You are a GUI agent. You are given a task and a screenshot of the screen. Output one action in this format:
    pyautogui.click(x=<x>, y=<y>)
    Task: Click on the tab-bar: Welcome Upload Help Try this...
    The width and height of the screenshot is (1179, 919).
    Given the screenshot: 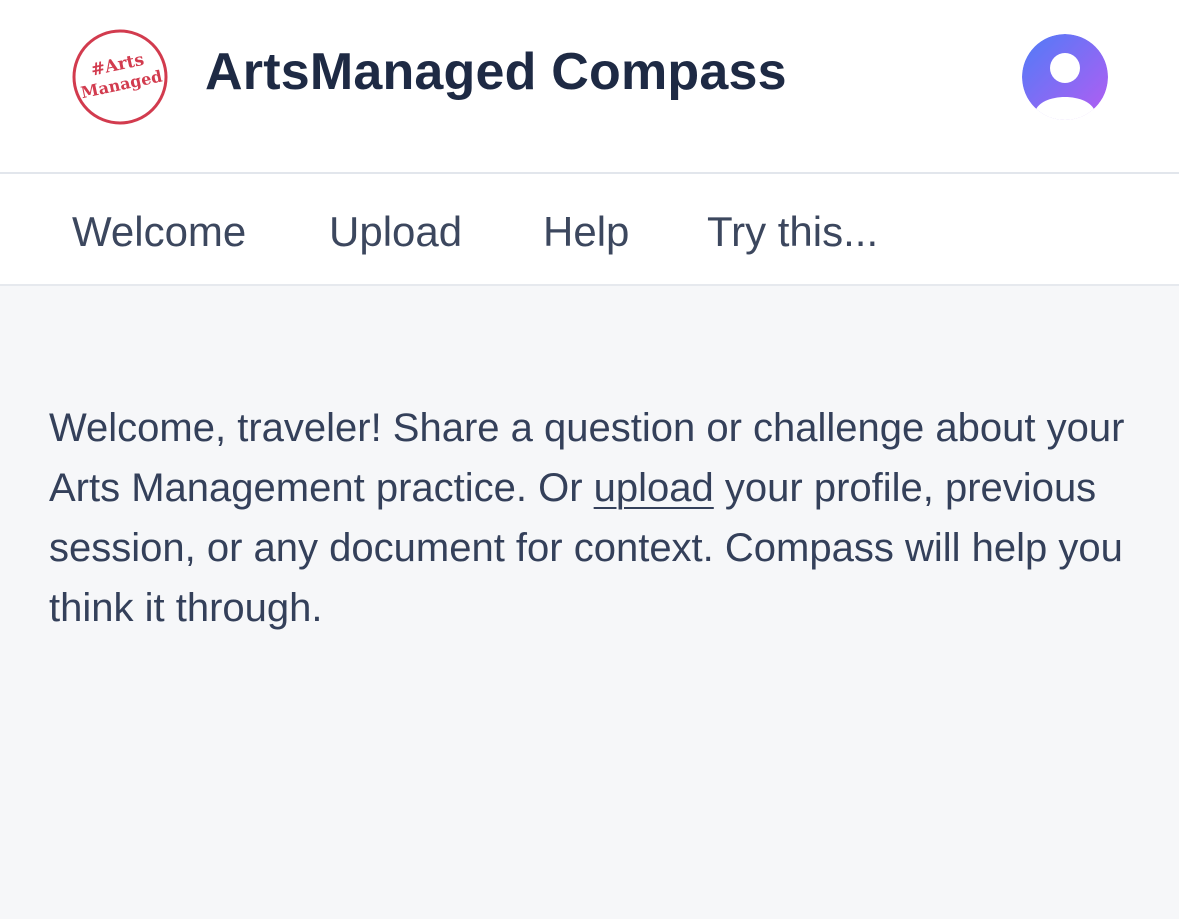 What is the action you would take?
    pyautogui.click(x=589, y=230)
    